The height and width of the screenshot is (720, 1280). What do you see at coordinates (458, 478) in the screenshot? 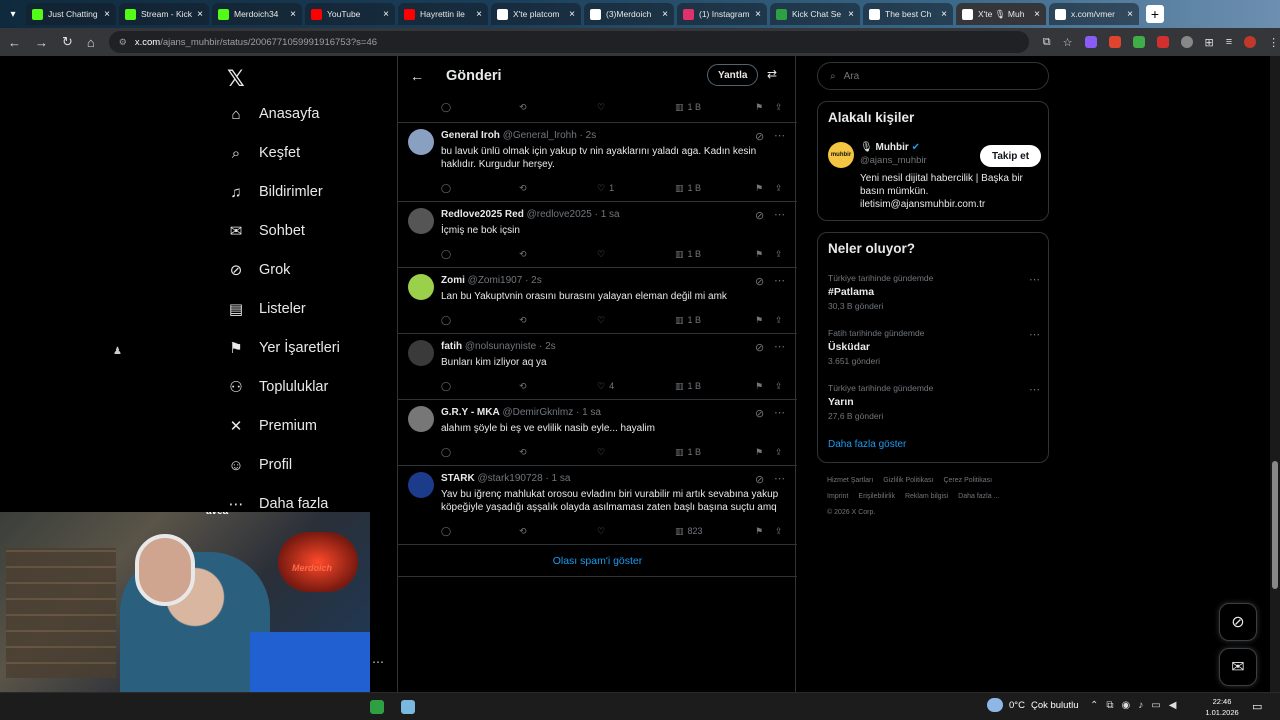
I see `author-name: STARK` at bounding box center [458, 478].